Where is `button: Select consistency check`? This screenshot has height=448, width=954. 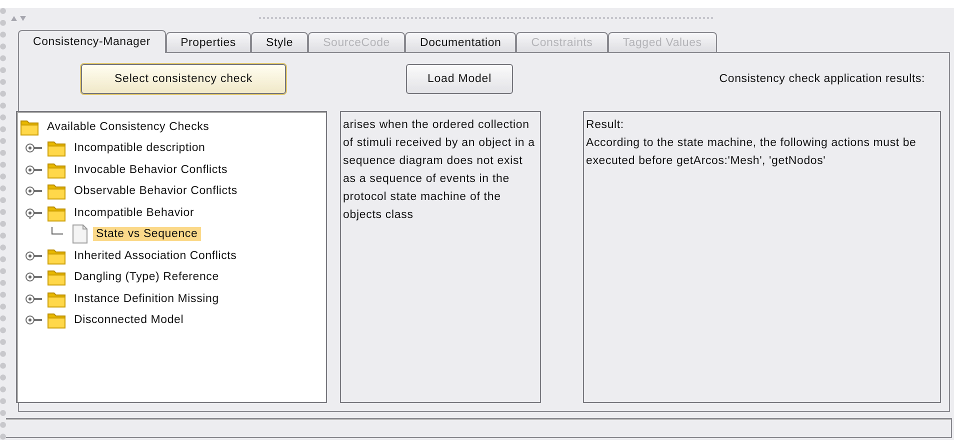
button: Select consistency check is located at coordinates (183, 79).